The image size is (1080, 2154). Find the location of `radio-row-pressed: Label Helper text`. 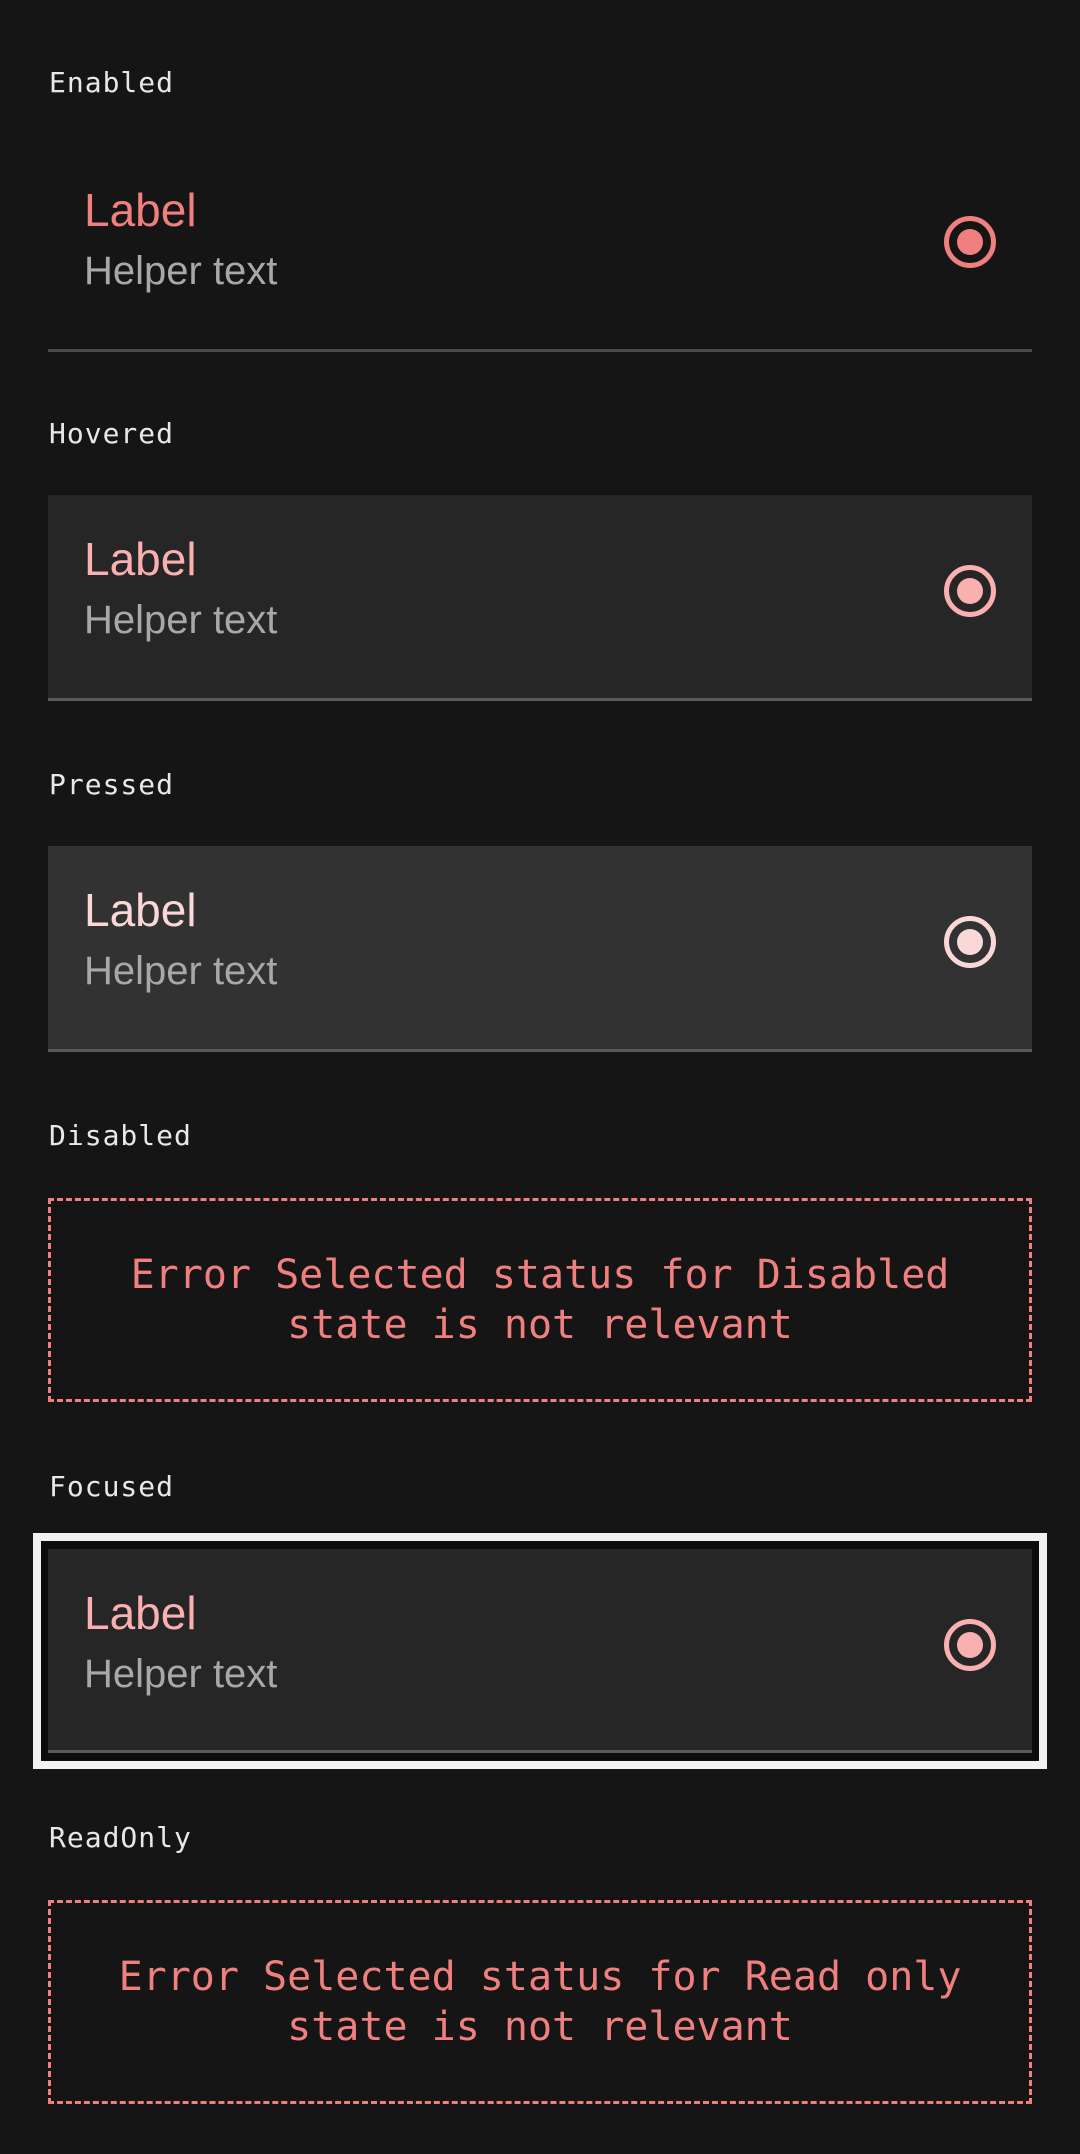

radio-row-pressed: Label Helper text is located at coordinates (540, 949).